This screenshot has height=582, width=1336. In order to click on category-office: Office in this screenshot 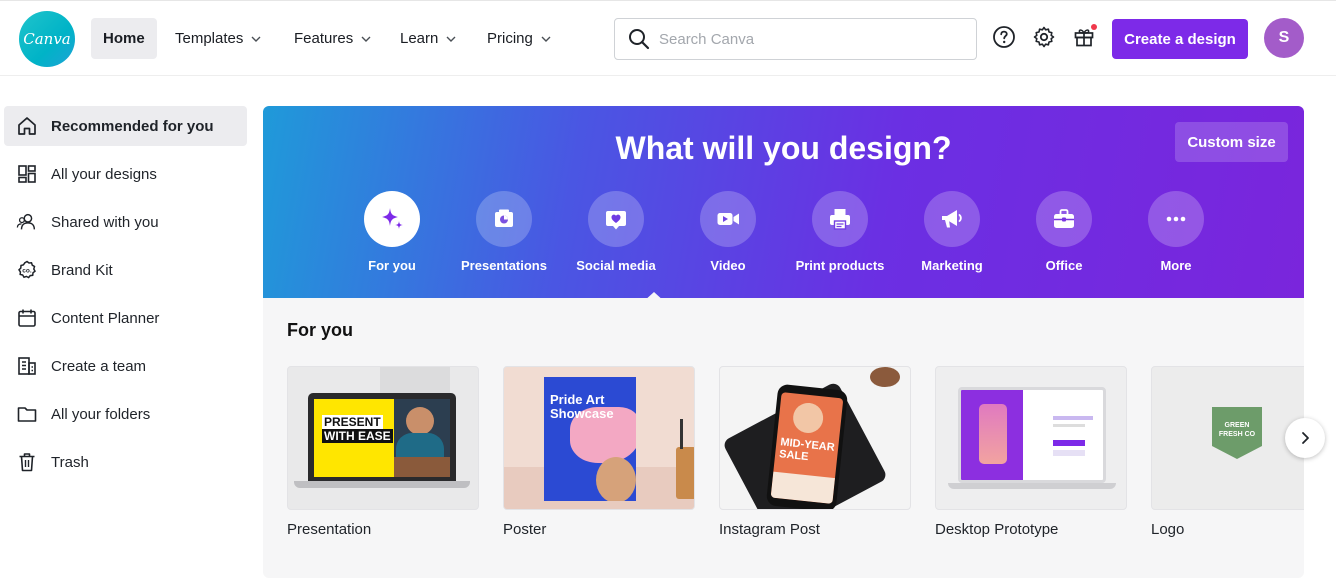, I will do `click(1064, 232)`.